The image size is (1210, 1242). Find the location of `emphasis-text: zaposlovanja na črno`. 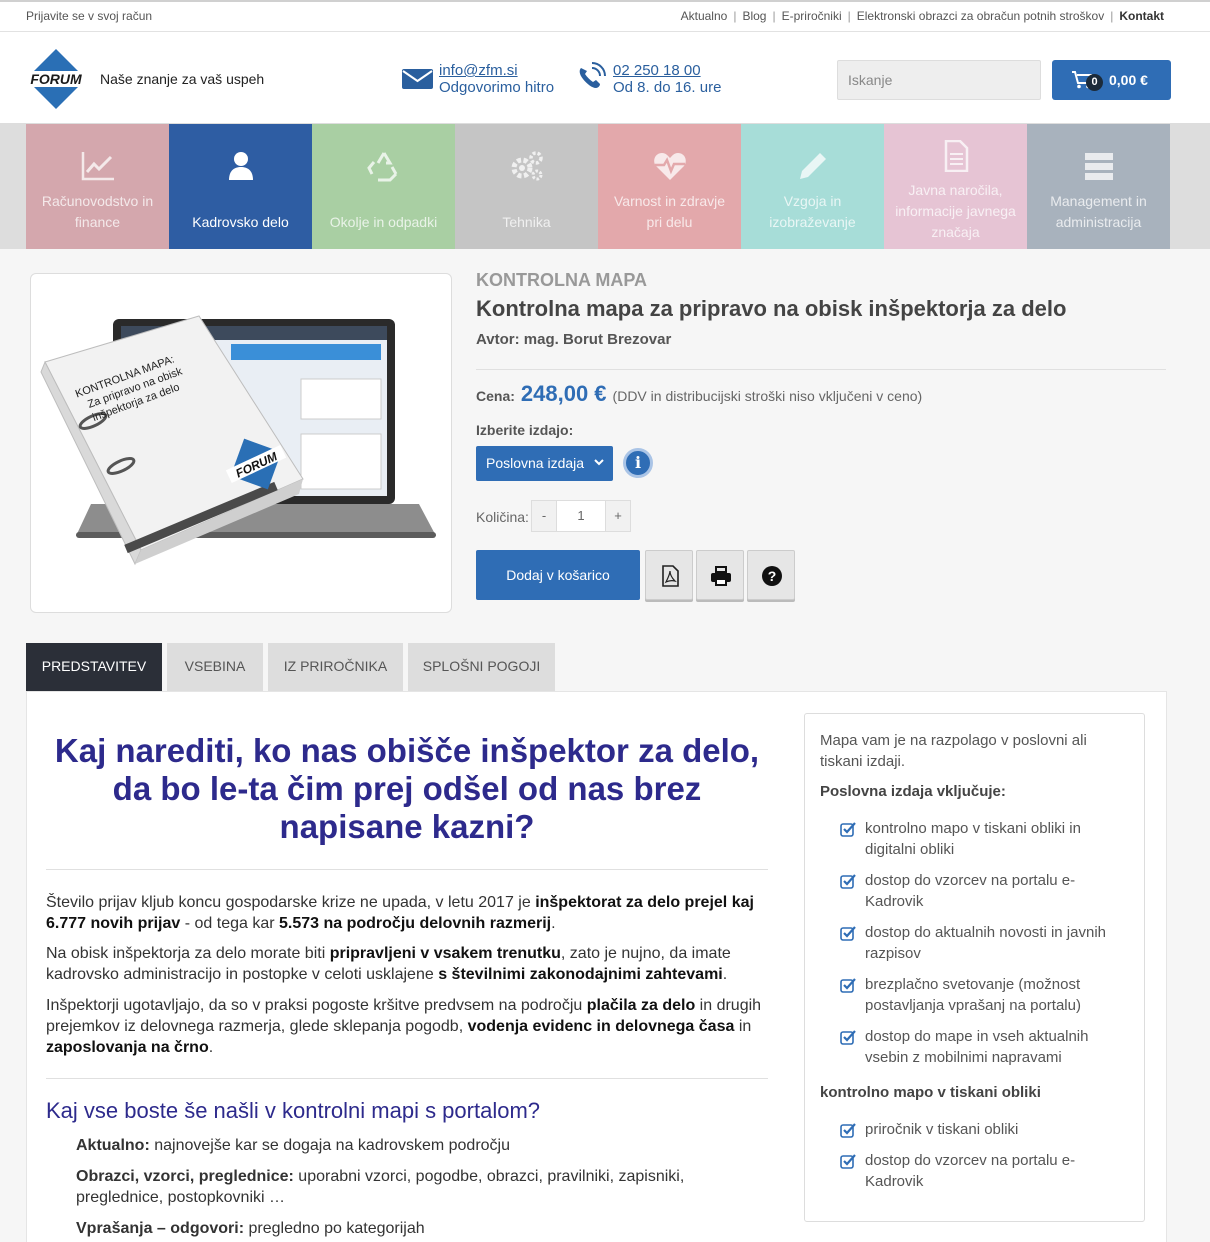

emphasis-text: zaposlovanja na črno is located at coordinates (127, 1047).